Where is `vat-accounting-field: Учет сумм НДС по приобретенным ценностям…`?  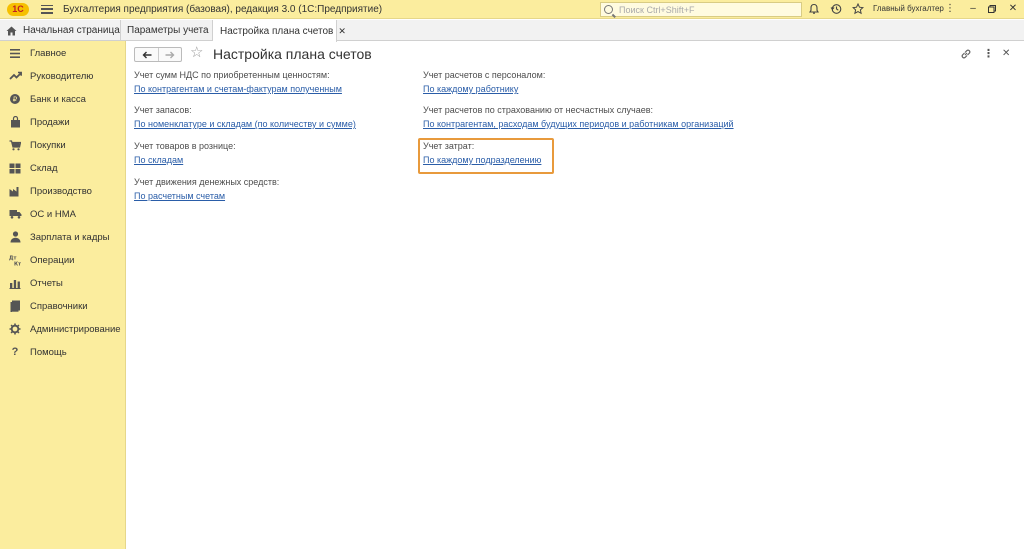 vat-accounting-field: Учет сумм НДС по приобретенным ценностям… is located at coordinates (238, 82).